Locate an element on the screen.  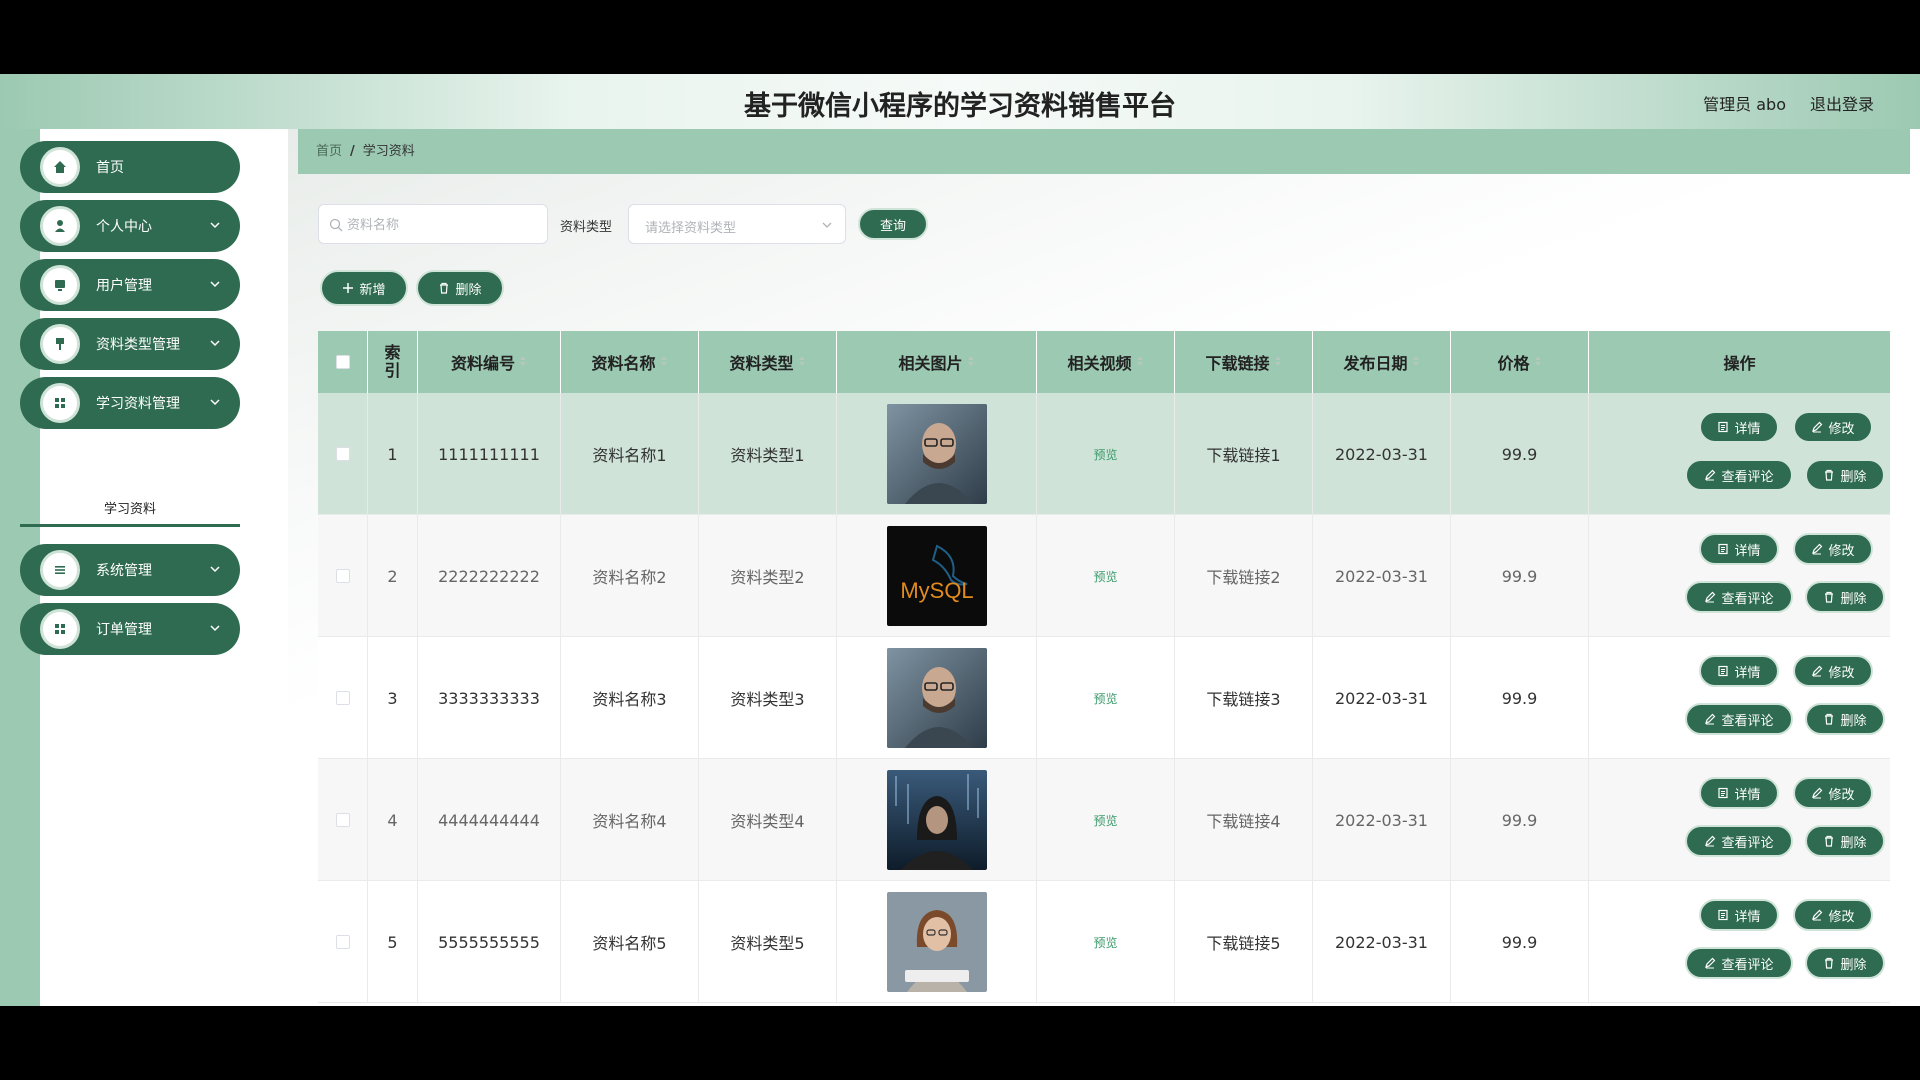
sidebar-item-label: 系统管理 is located at coordinates (124, 571).